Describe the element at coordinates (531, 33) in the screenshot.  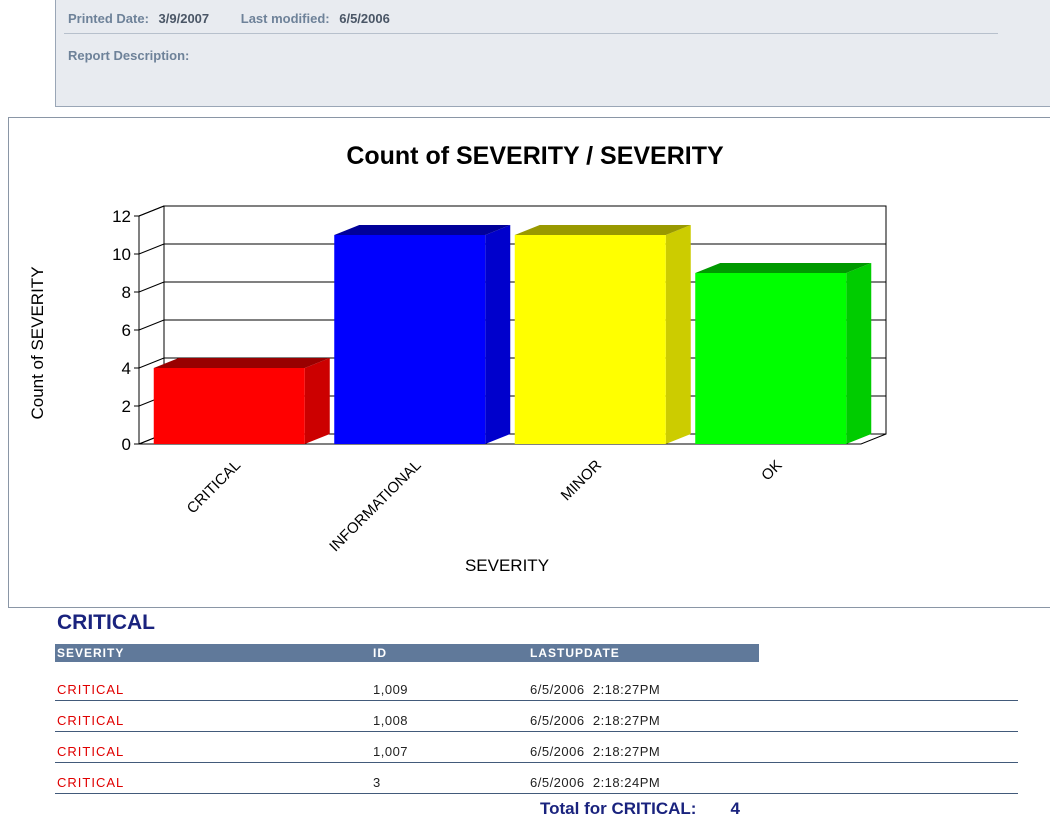
I see `header-divider` at that location.